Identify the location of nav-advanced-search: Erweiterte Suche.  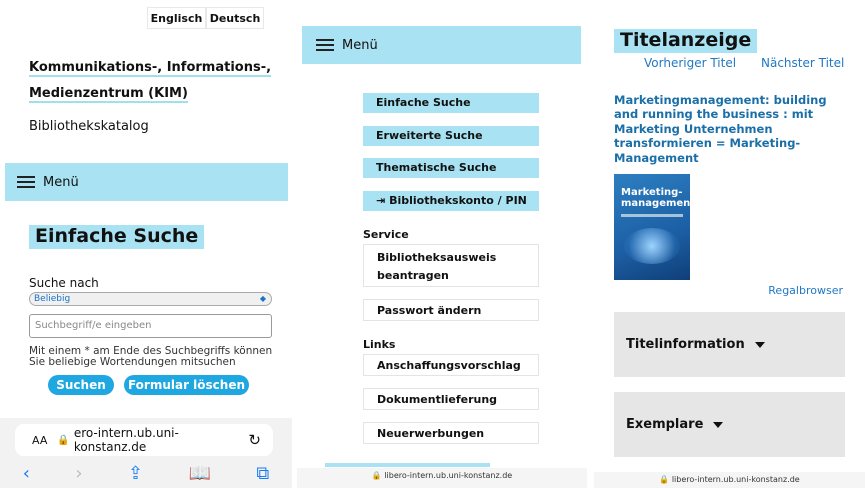
(451, 136).